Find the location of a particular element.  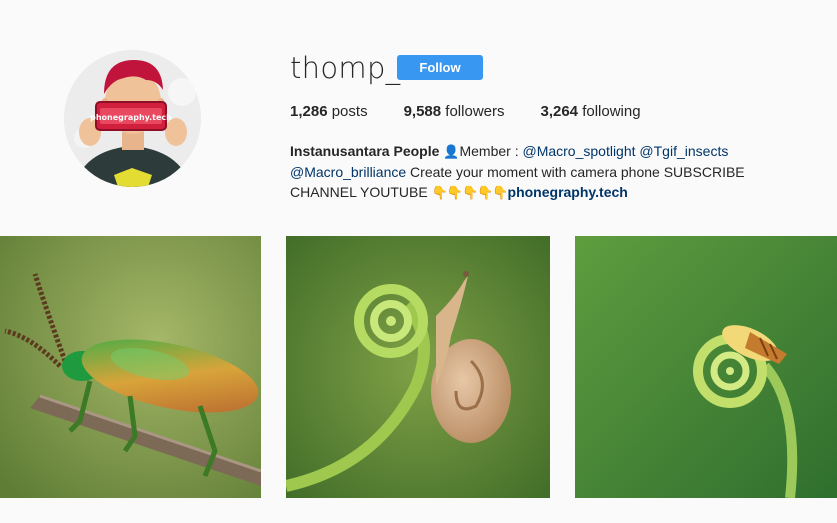

followers-count: 9,588 is located at coordinates (422, 111).